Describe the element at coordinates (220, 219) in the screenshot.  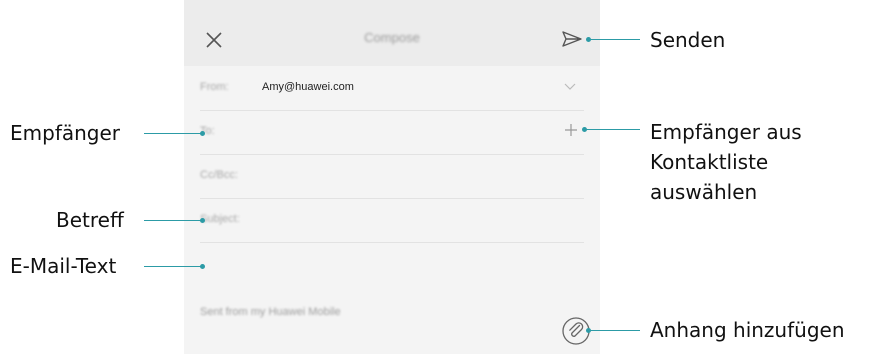
I see `subject-label: Subject:` at that location.